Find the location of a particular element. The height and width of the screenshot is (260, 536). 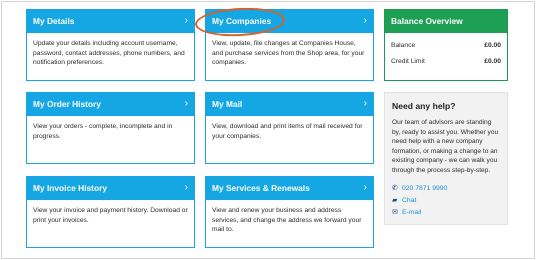

card-title: My Services & Renewals is located at coordinates (261, 188).